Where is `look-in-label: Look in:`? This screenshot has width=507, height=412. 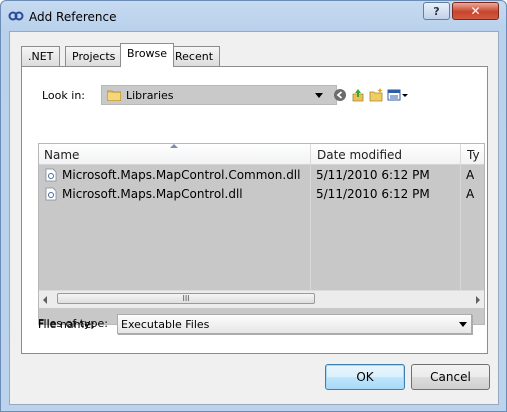
look-in-label: Look in: is located at coordinates (63, 95).